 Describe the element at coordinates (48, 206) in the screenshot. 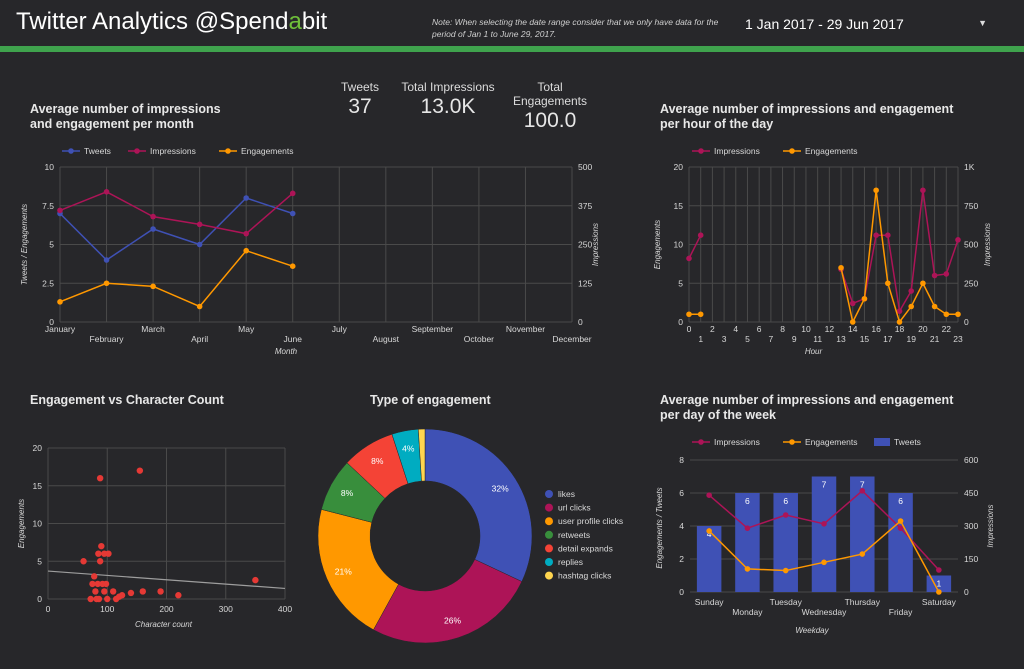

I see `y-tick-label: 7.5` at that location.